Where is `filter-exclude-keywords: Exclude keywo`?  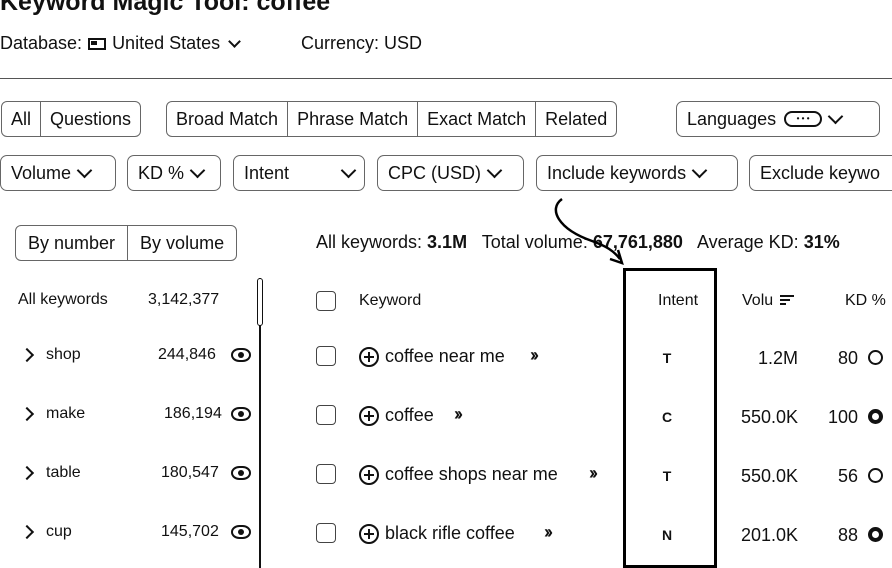
filter-exclude-keywords: Exclude keywo is located at coordinates (820, 173).